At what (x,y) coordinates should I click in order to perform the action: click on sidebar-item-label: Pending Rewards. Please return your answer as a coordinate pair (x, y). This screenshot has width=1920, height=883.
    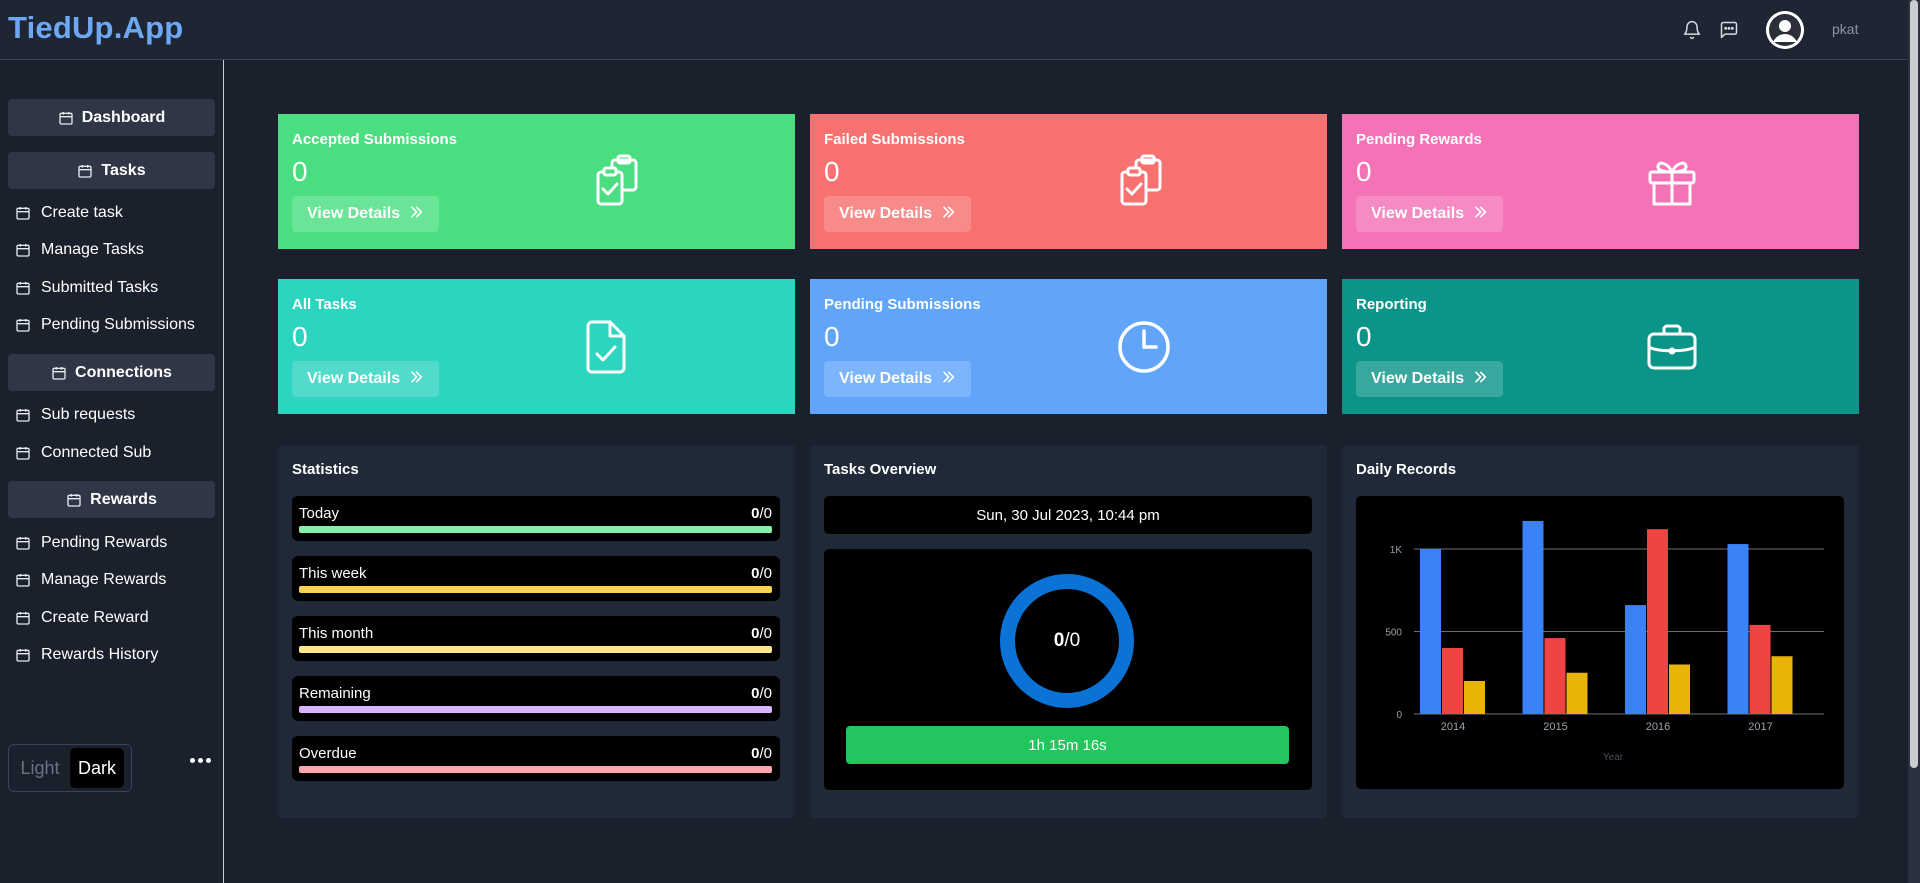
    Looking at the image, I should click on (104, 542).